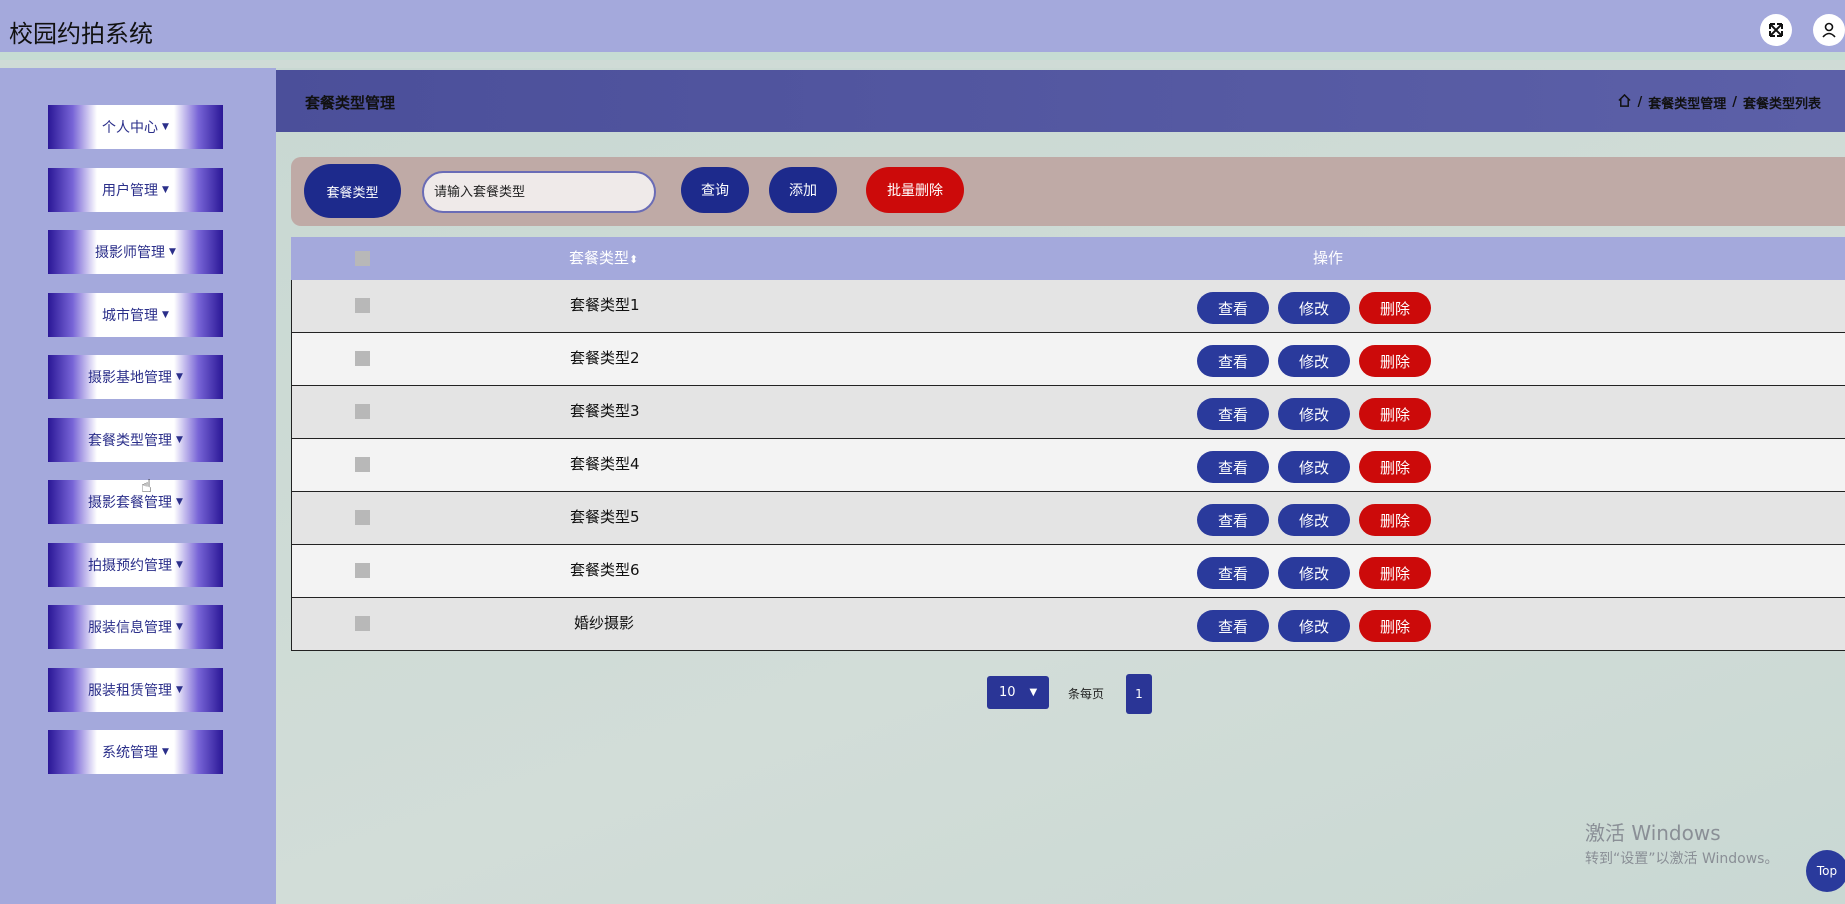 Image resolution: width=1845 pixels, height=904 pixels. Describe the element at coordinates (1139, 694) in the screenshot. I see `page-button-current: 1` at that location.